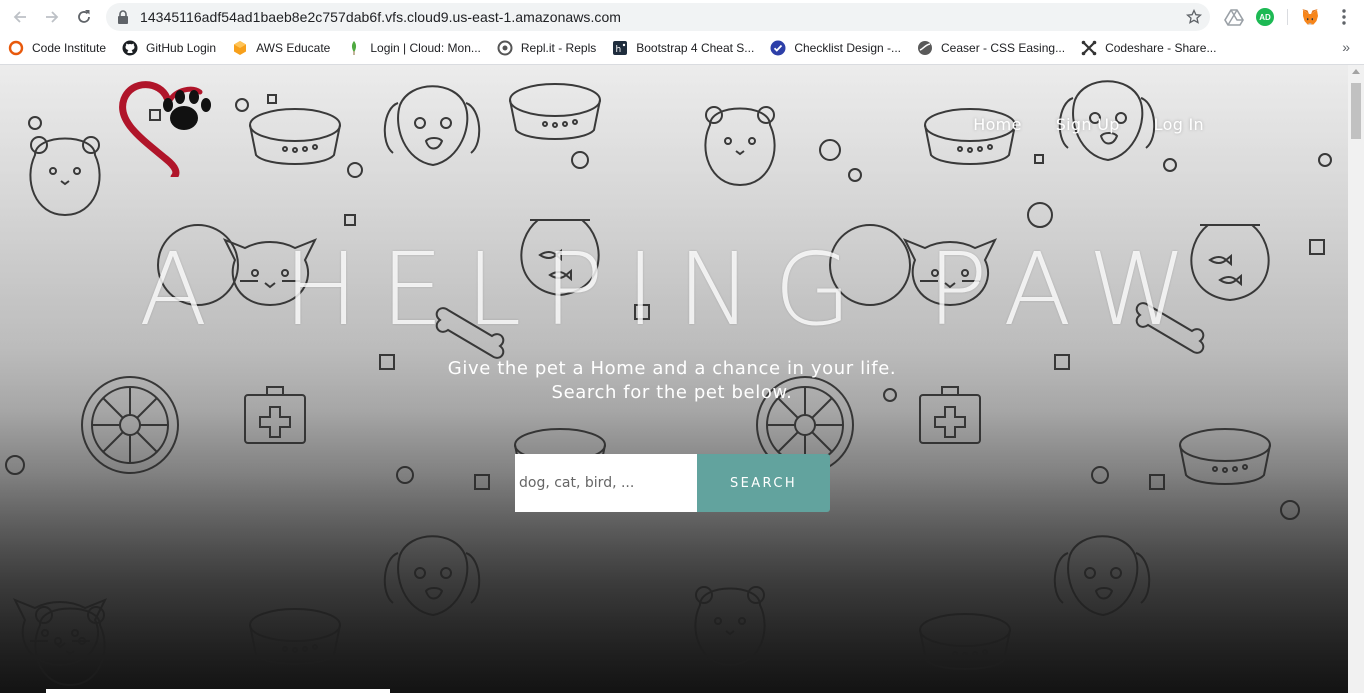 This screenshot has width=1364, height=693. I want to click on aws-educate-icon, so click(240, 48).